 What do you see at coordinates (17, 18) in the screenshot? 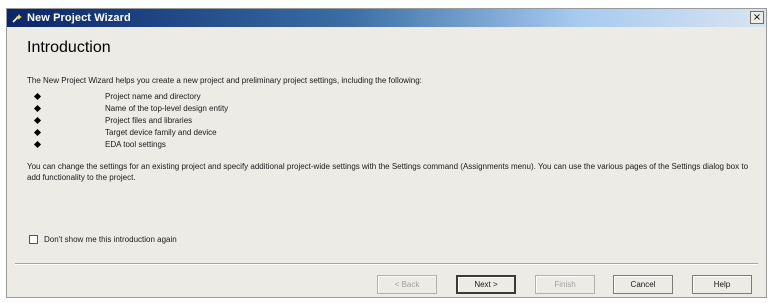
I see `wizard-icon` at bounding box center [17, 18].